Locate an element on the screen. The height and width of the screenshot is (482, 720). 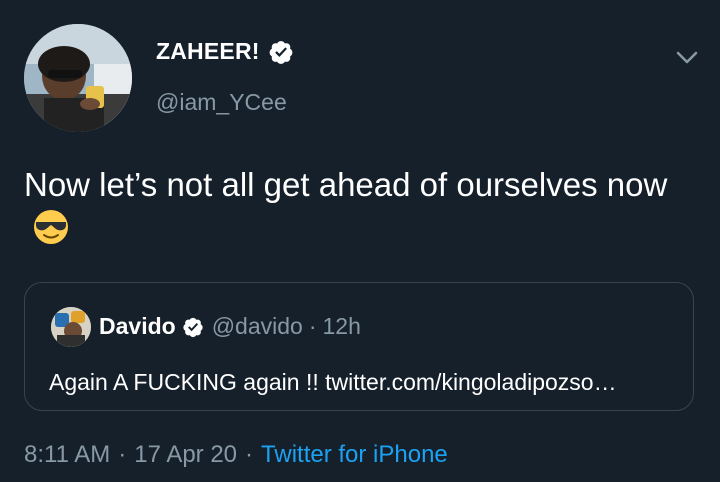
verified-badge-icon is located at coordinates (280, 52).